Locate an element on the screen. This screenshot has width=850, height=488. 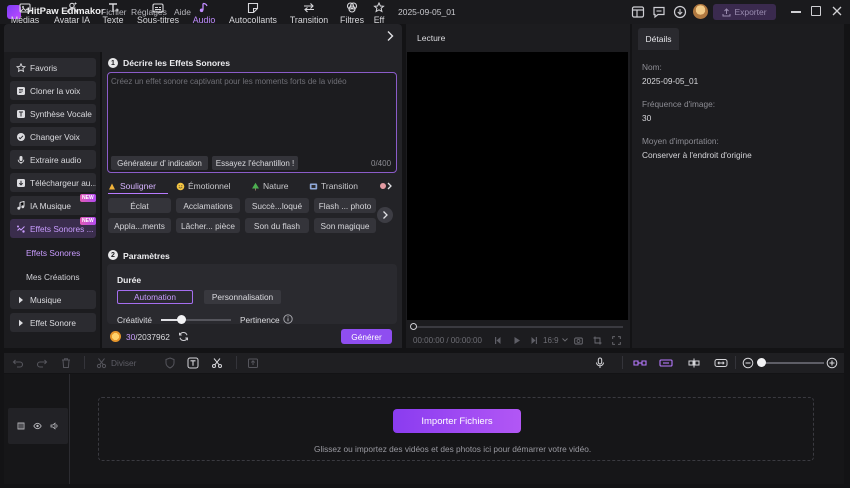
sidebar-item-extraire-audio: Extraire audio is located at coordinates (53, 159).